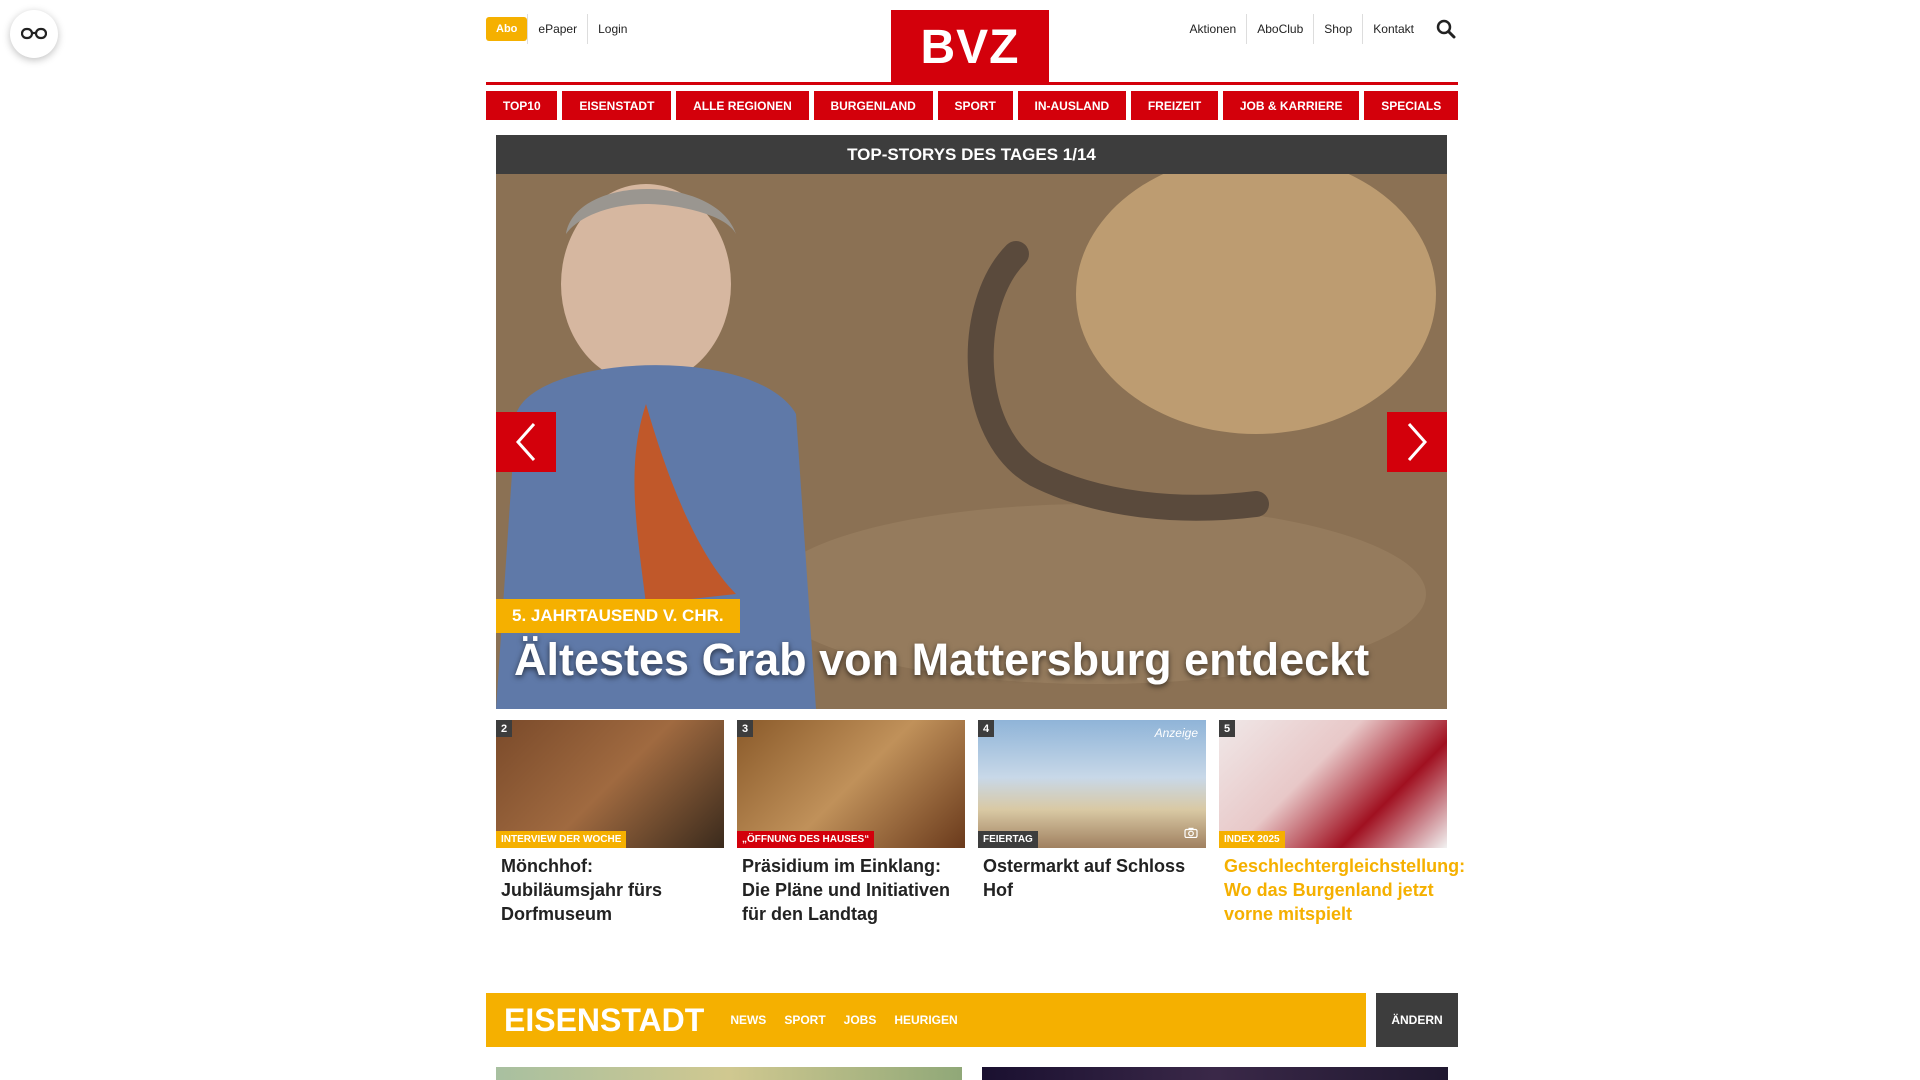 This screenshot has height=1080, width=1920. What do you see at coordinates (970, 47) in the screenshot?
I see `bvz-logo: BVZ` at bounding box center [970, 47].